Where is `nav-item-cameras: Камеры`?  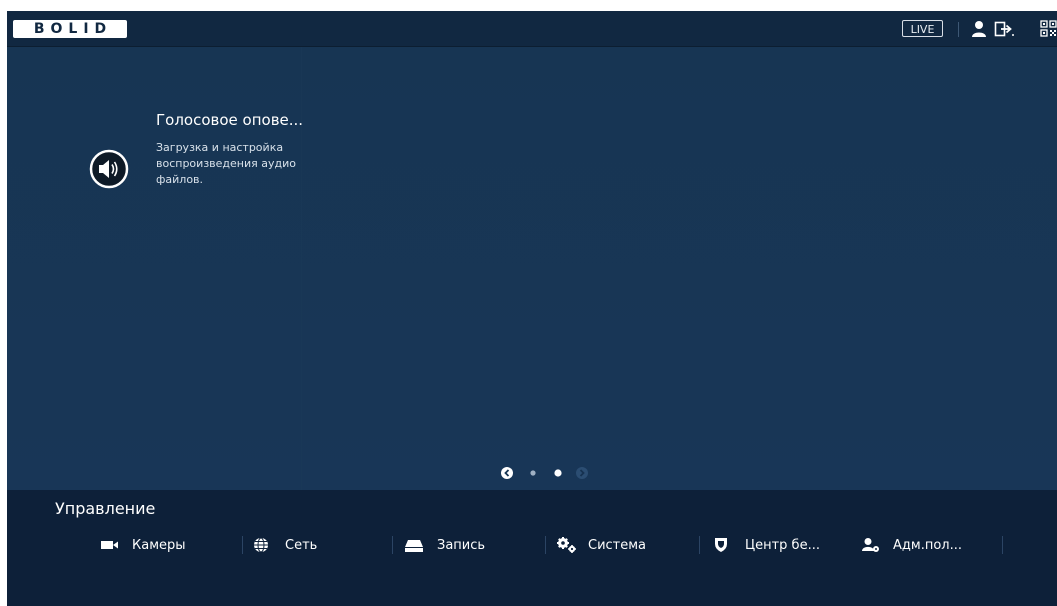
nav-item-cameras: Камеры is located at coordinates (143, 545).